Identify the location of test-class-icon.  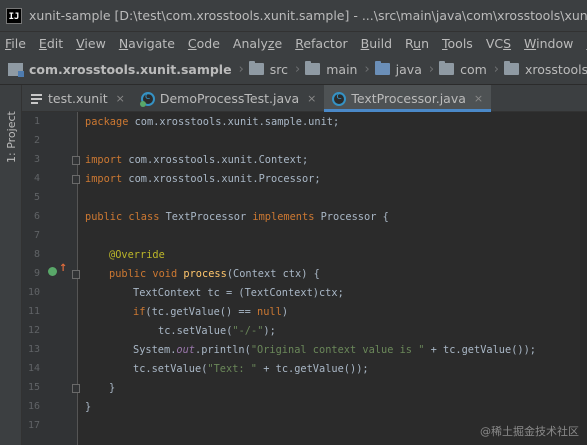
(147, 99).